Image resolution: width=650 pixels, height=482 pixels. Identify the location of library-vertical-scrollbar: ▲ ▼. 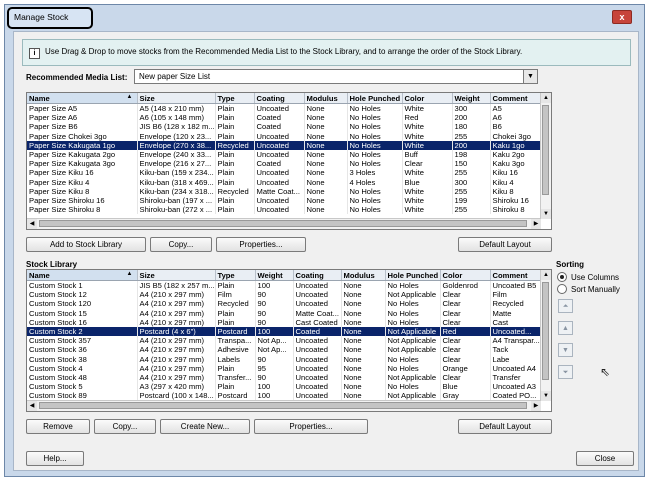
(545, 335).